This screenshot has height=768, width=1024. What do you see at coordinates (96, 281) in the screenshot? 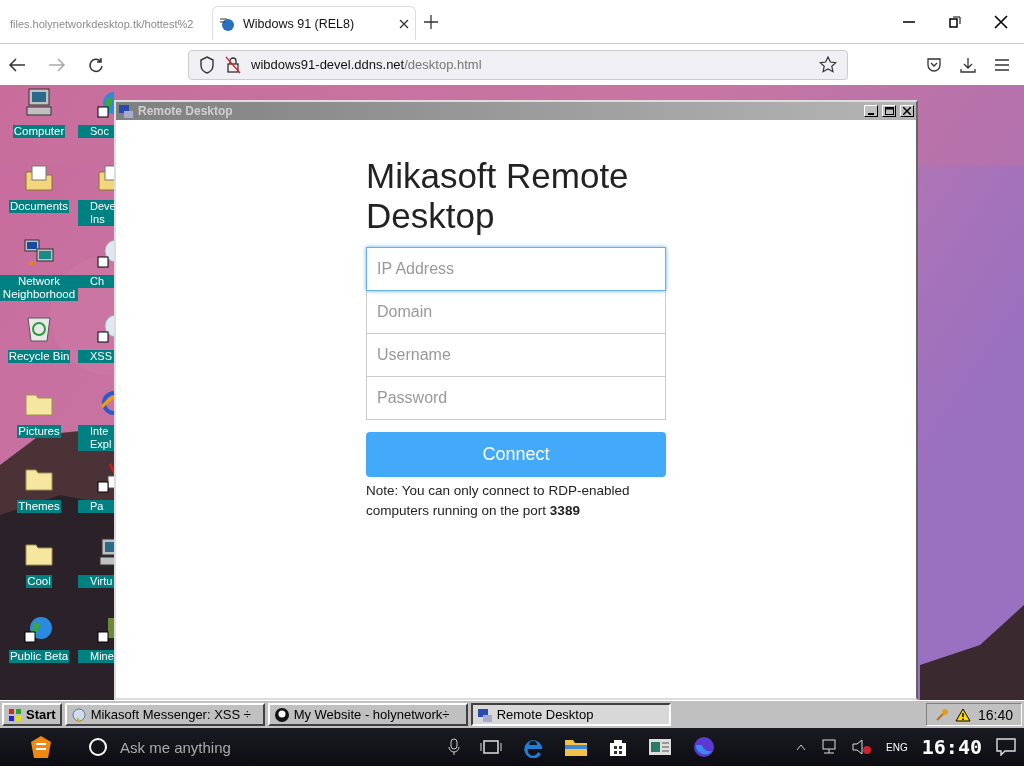
I see `desktop-icon-label: Ch` at bounding box center [96, 281].